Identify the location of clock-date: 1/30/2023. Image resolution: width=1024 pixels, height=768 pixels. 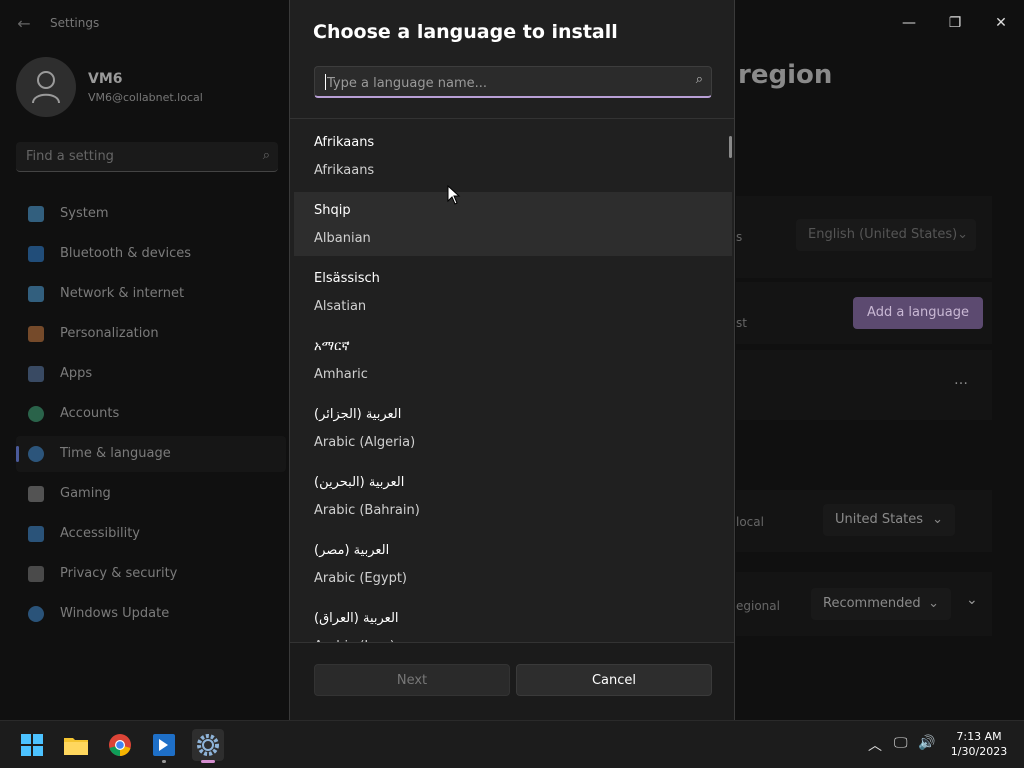
(979, 751).